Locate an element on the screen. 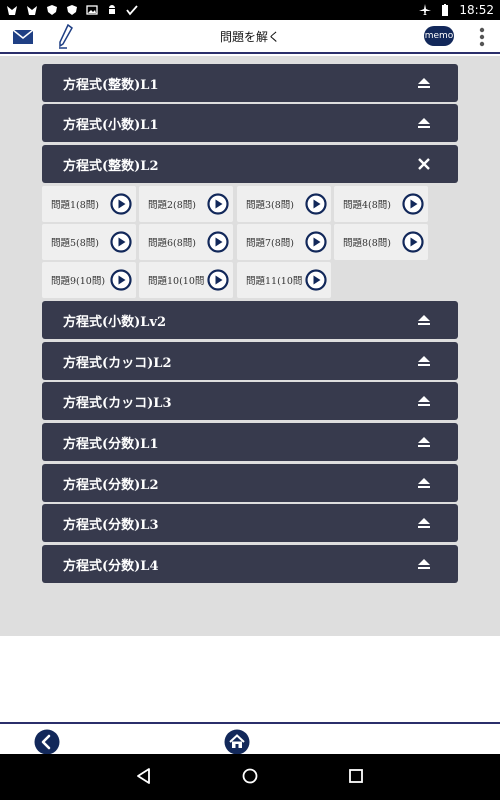 This screenshot has height=800, width=500. overflow-menu-icon is located at coordinates (482, 37).